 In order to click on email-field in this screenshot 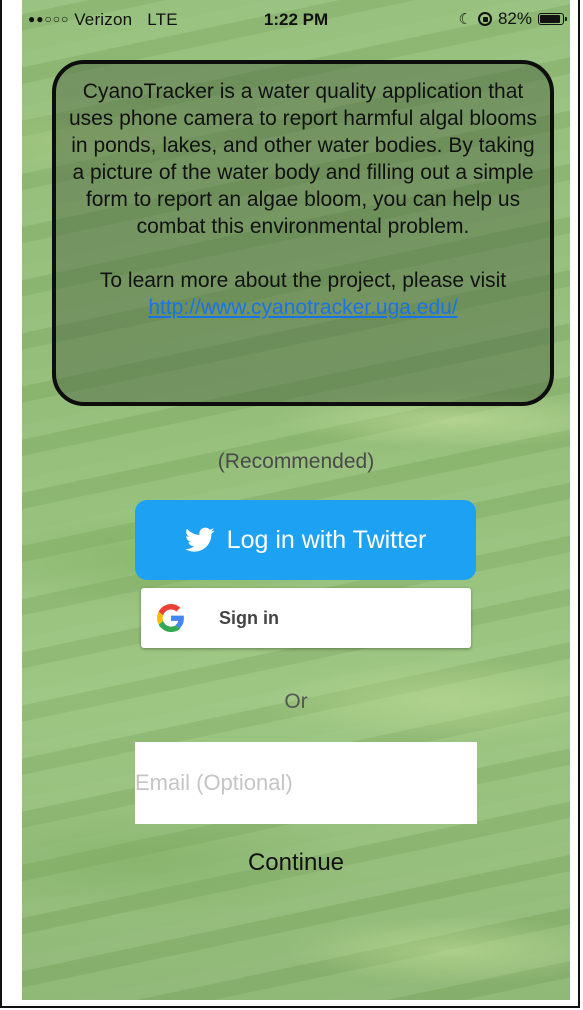, I will do `click(306, 783)`.